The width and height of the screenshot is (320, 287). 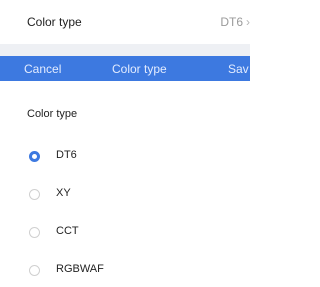 I want to click on radio-selected-icon, so click(x=34, y=156).